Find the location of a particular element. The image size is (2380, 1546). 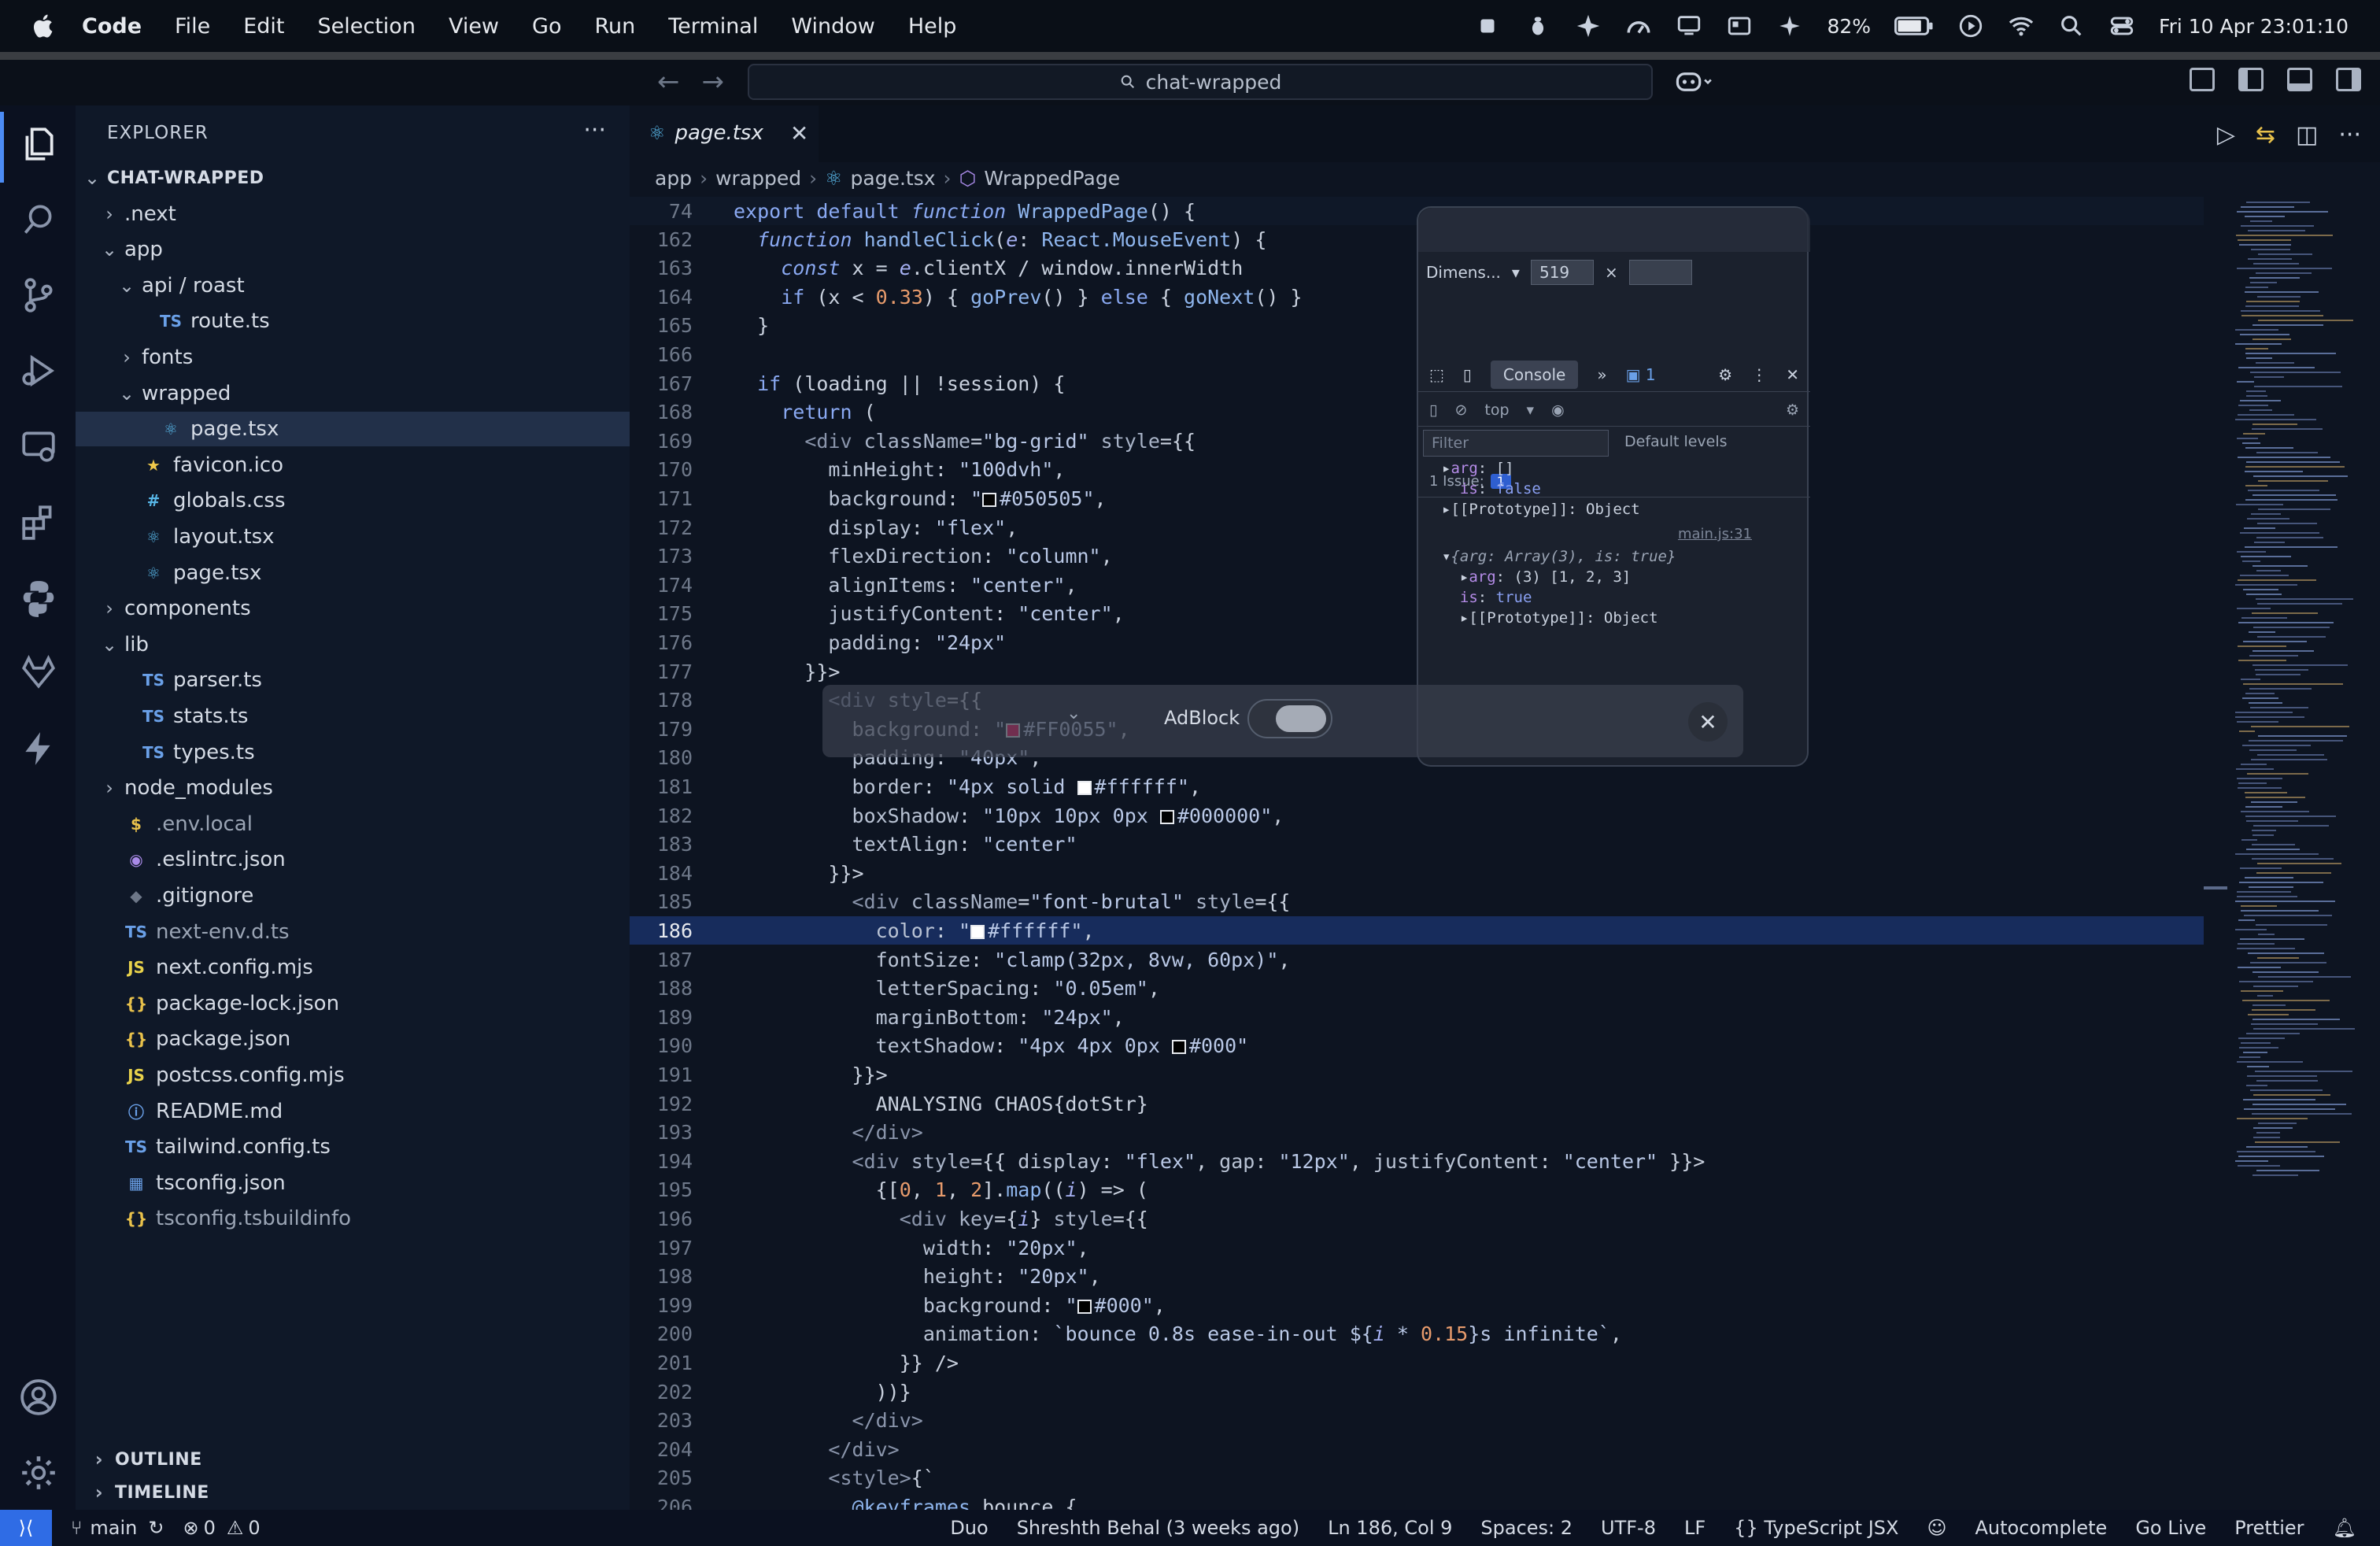

more-tabs-icon: » is located at coordinates (1601, 375).